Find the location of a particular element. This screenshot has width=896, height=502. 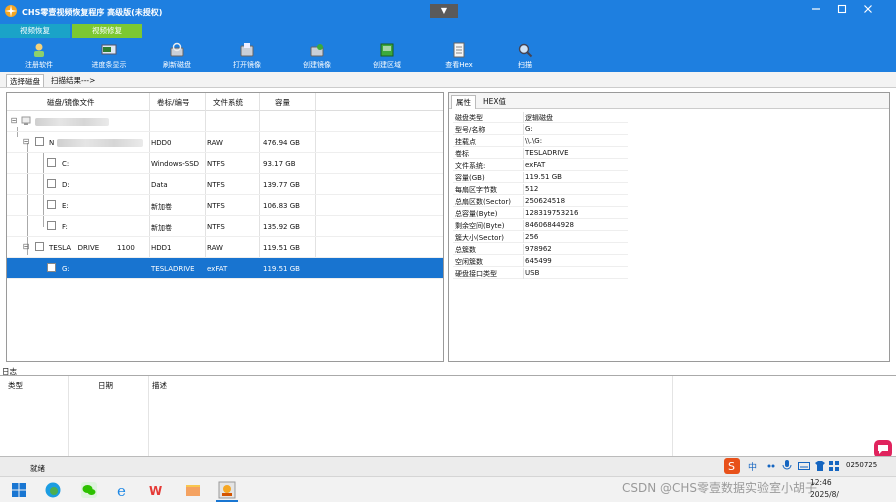

row-name: C: is located at coordinates (66, 164).